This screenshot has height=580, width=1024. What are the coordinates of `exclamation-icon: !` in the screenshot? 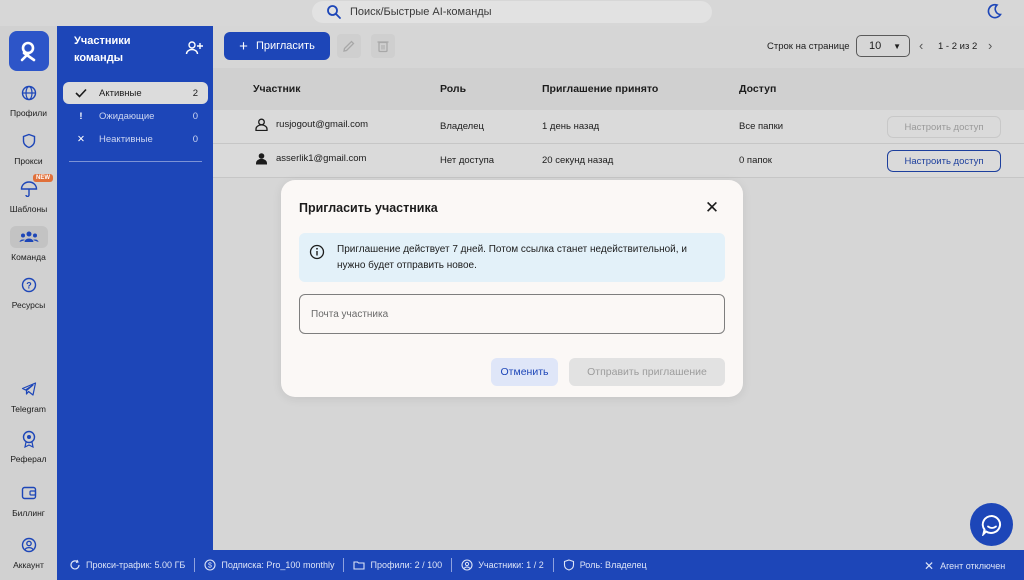 It's located at (81, 116).